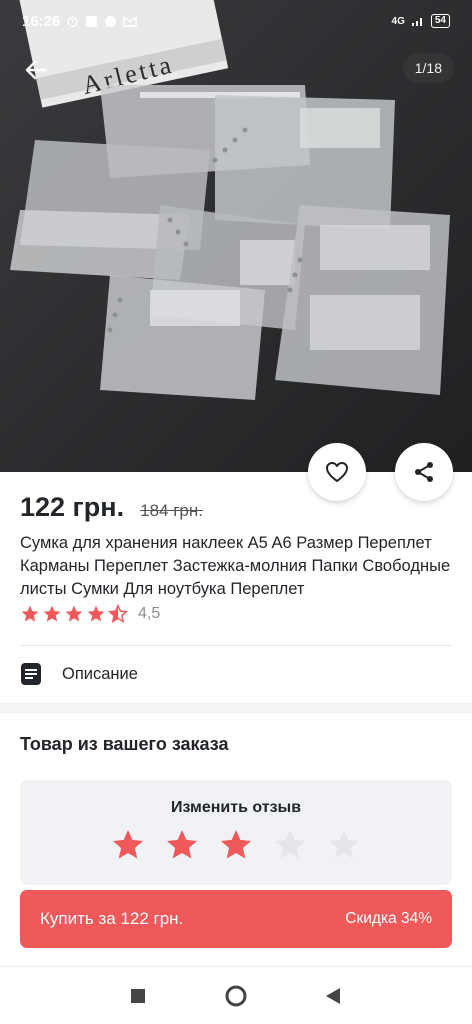 This screenshot has width=472, height=1024. What do you see at coordinates (41, 21) in the screenshot?
I see `status-time: 16:26` at bounding box center [41, 21].